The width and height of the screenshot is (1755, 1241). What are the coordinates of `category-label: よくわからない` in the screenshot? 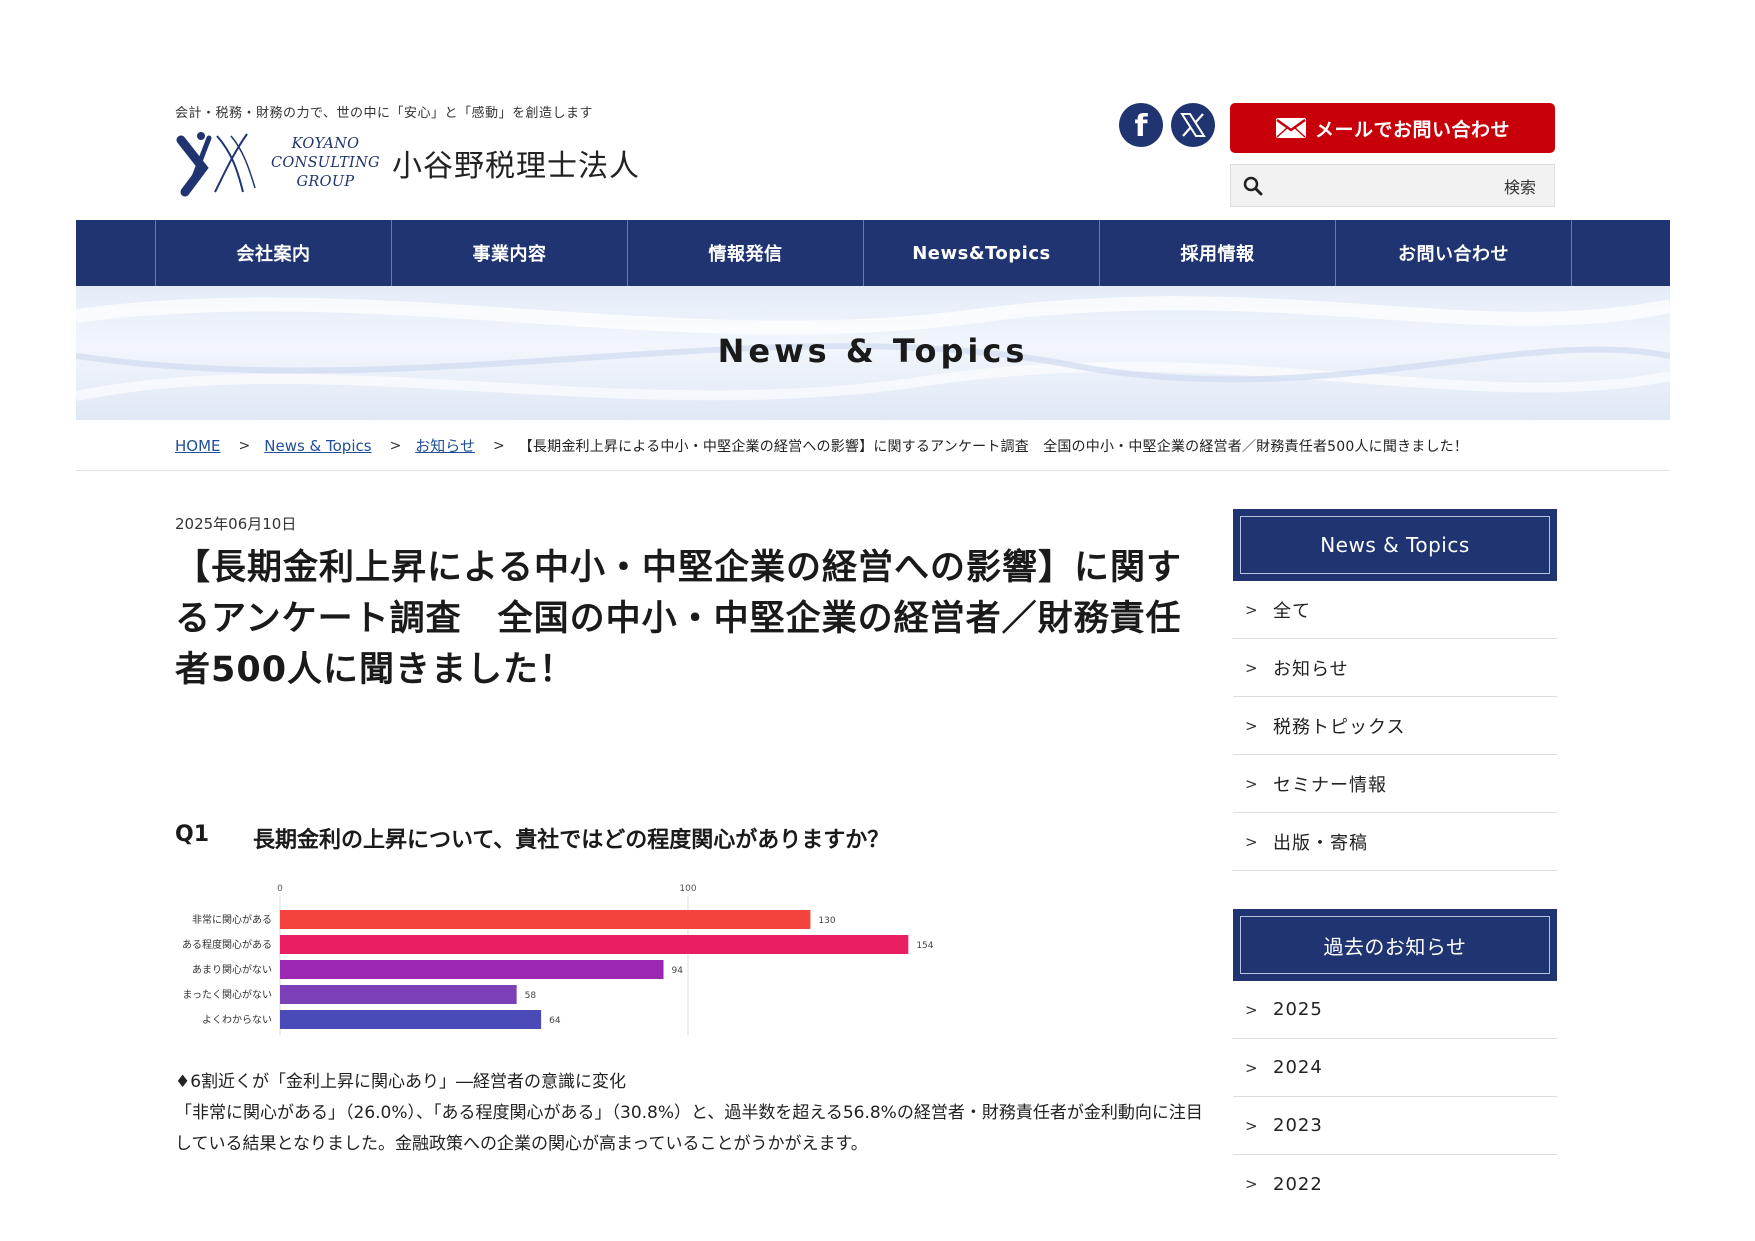 It's located at (237, 1020).